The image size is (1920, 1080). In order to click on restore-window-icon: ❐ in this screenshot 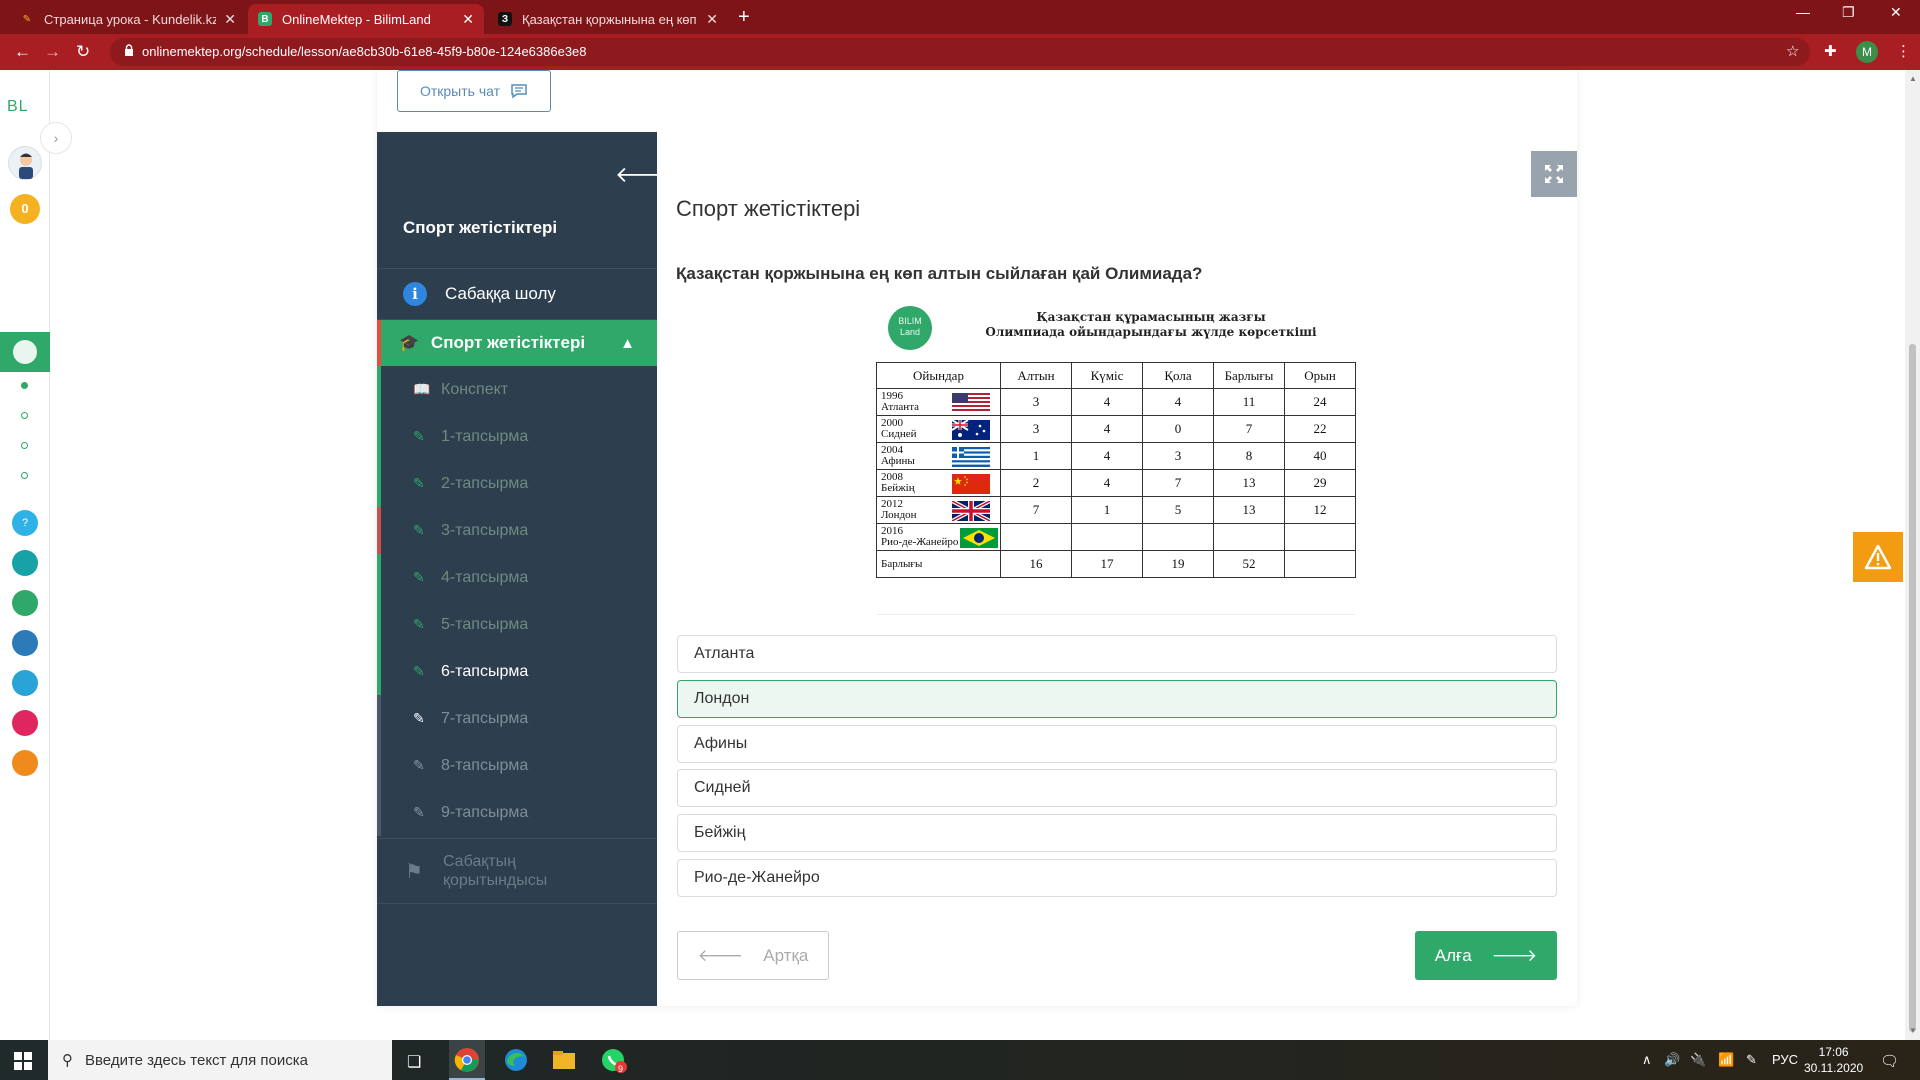, I will do `click(1848, 12)`.